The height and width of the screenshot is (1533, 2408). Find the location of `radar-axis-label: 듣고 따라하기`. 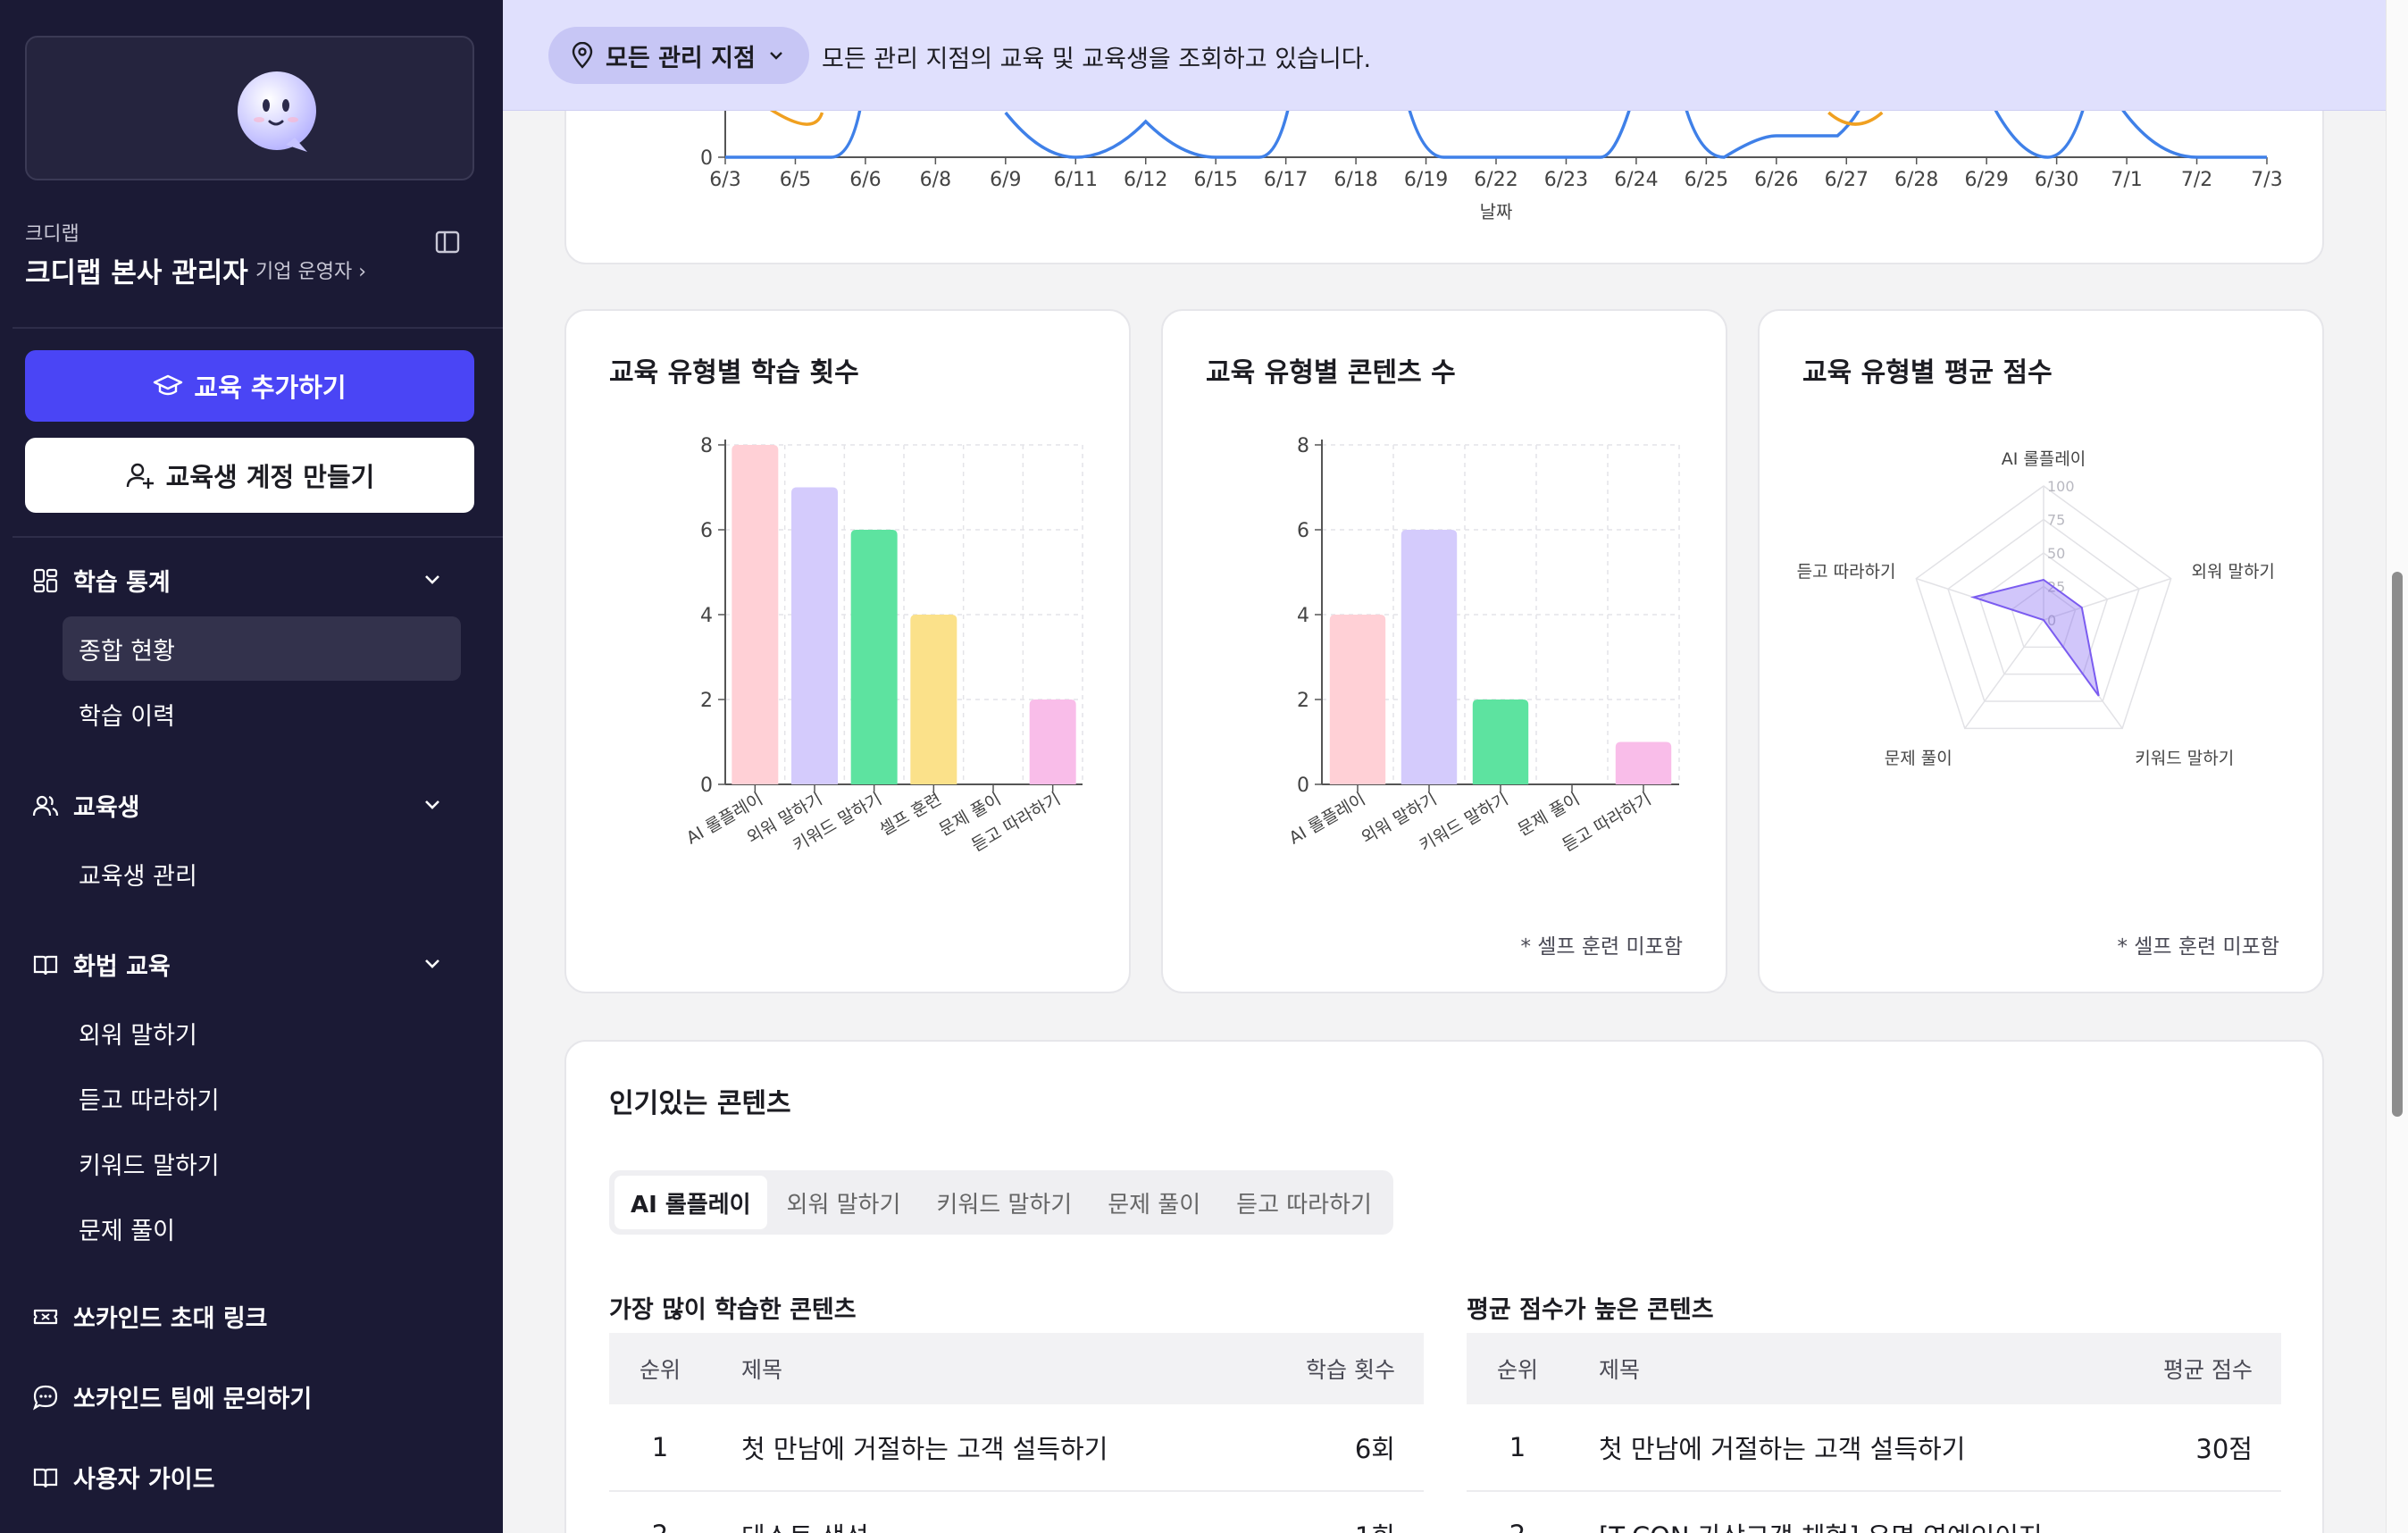

radar-axis-label: 듣고 따라하기 is located at coordinates (1846, 572).